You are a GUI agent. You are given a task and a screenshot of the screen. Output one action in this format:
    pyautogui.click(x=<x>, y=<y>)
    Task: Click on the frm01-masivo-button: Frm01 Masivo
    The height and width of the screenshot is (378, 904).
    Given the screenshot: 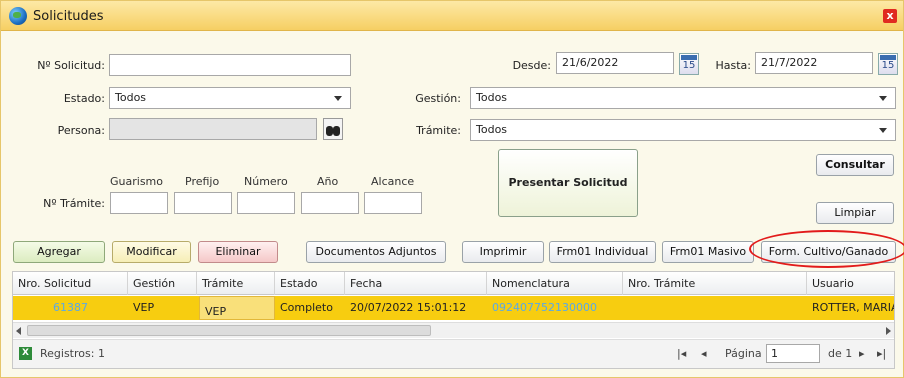 What is the action you would take?
    pyautogui.click(x=708, y=252)
    